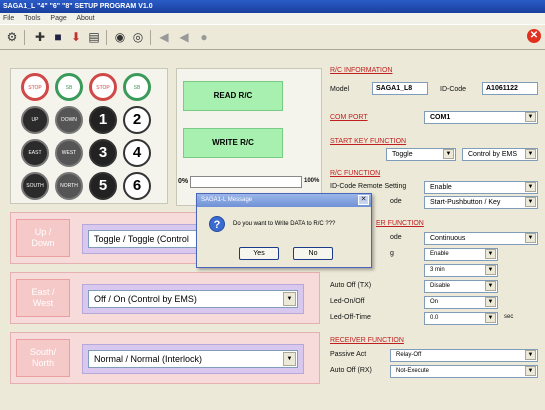 The image size is (545, 410). Describe the element at coordinates (481, 187) in the screenshot. I see `idcode-remote-select: Enable ▼` at that location.